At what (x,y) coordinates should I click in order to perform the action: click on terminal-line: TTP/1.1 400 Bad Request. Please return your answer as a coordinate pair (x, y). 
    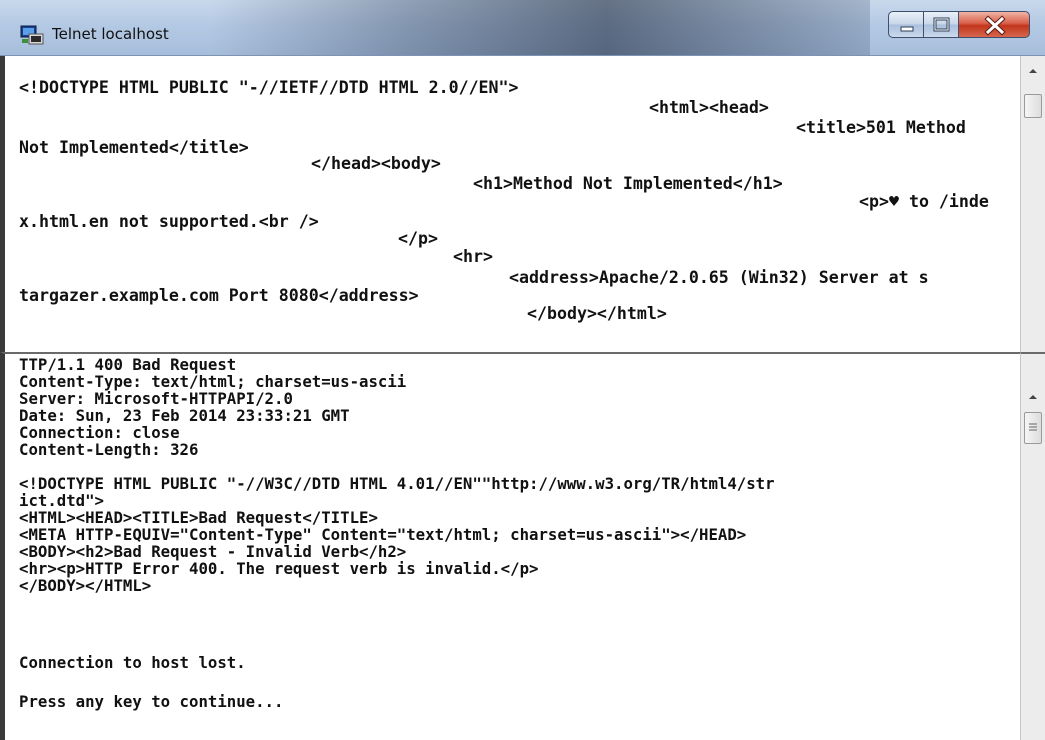
    Looking at the image, I should click on (128, 364).